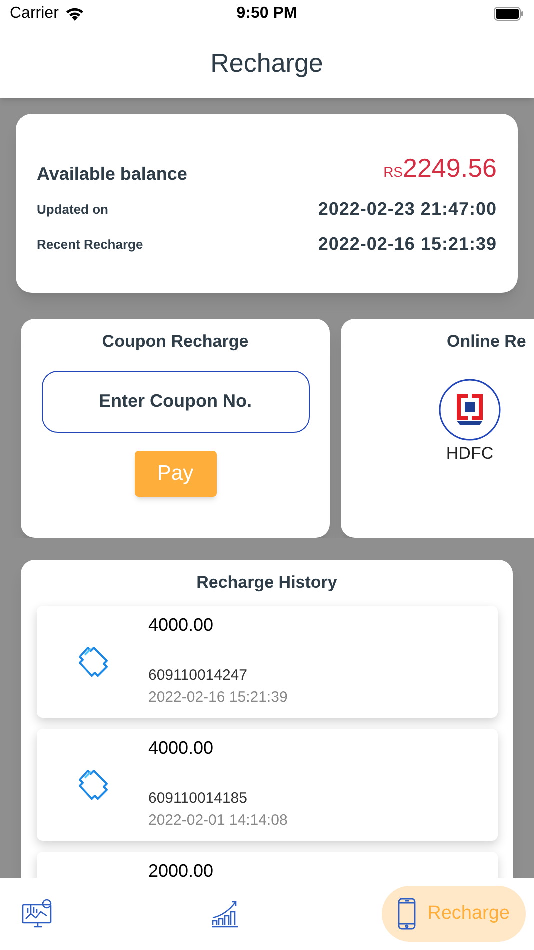 The image size is (534, 950). I want to click on info-value: 2022-02-16 15:21:39, so click(407, 244).